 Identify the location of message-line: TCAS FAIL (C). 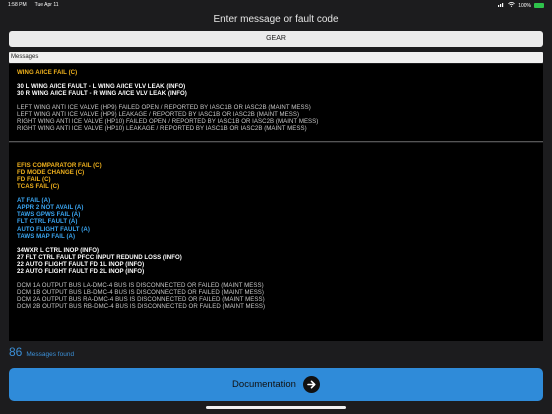
(38, 187).